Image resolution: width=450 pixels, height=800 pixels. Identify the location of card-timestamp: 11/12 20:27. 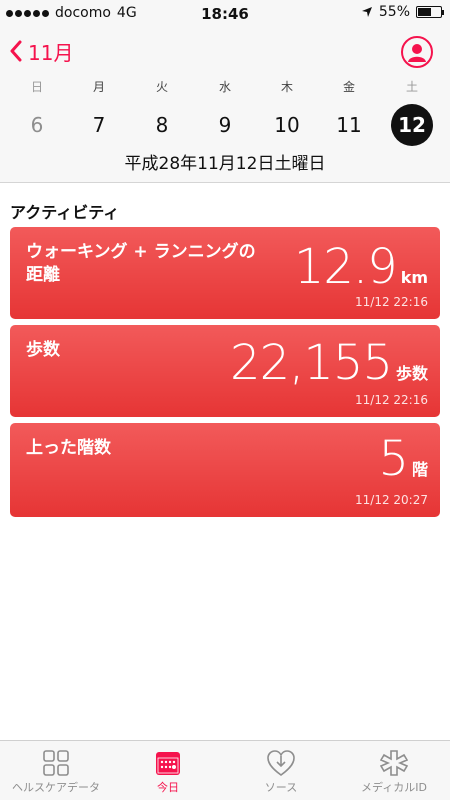
(391, 500).